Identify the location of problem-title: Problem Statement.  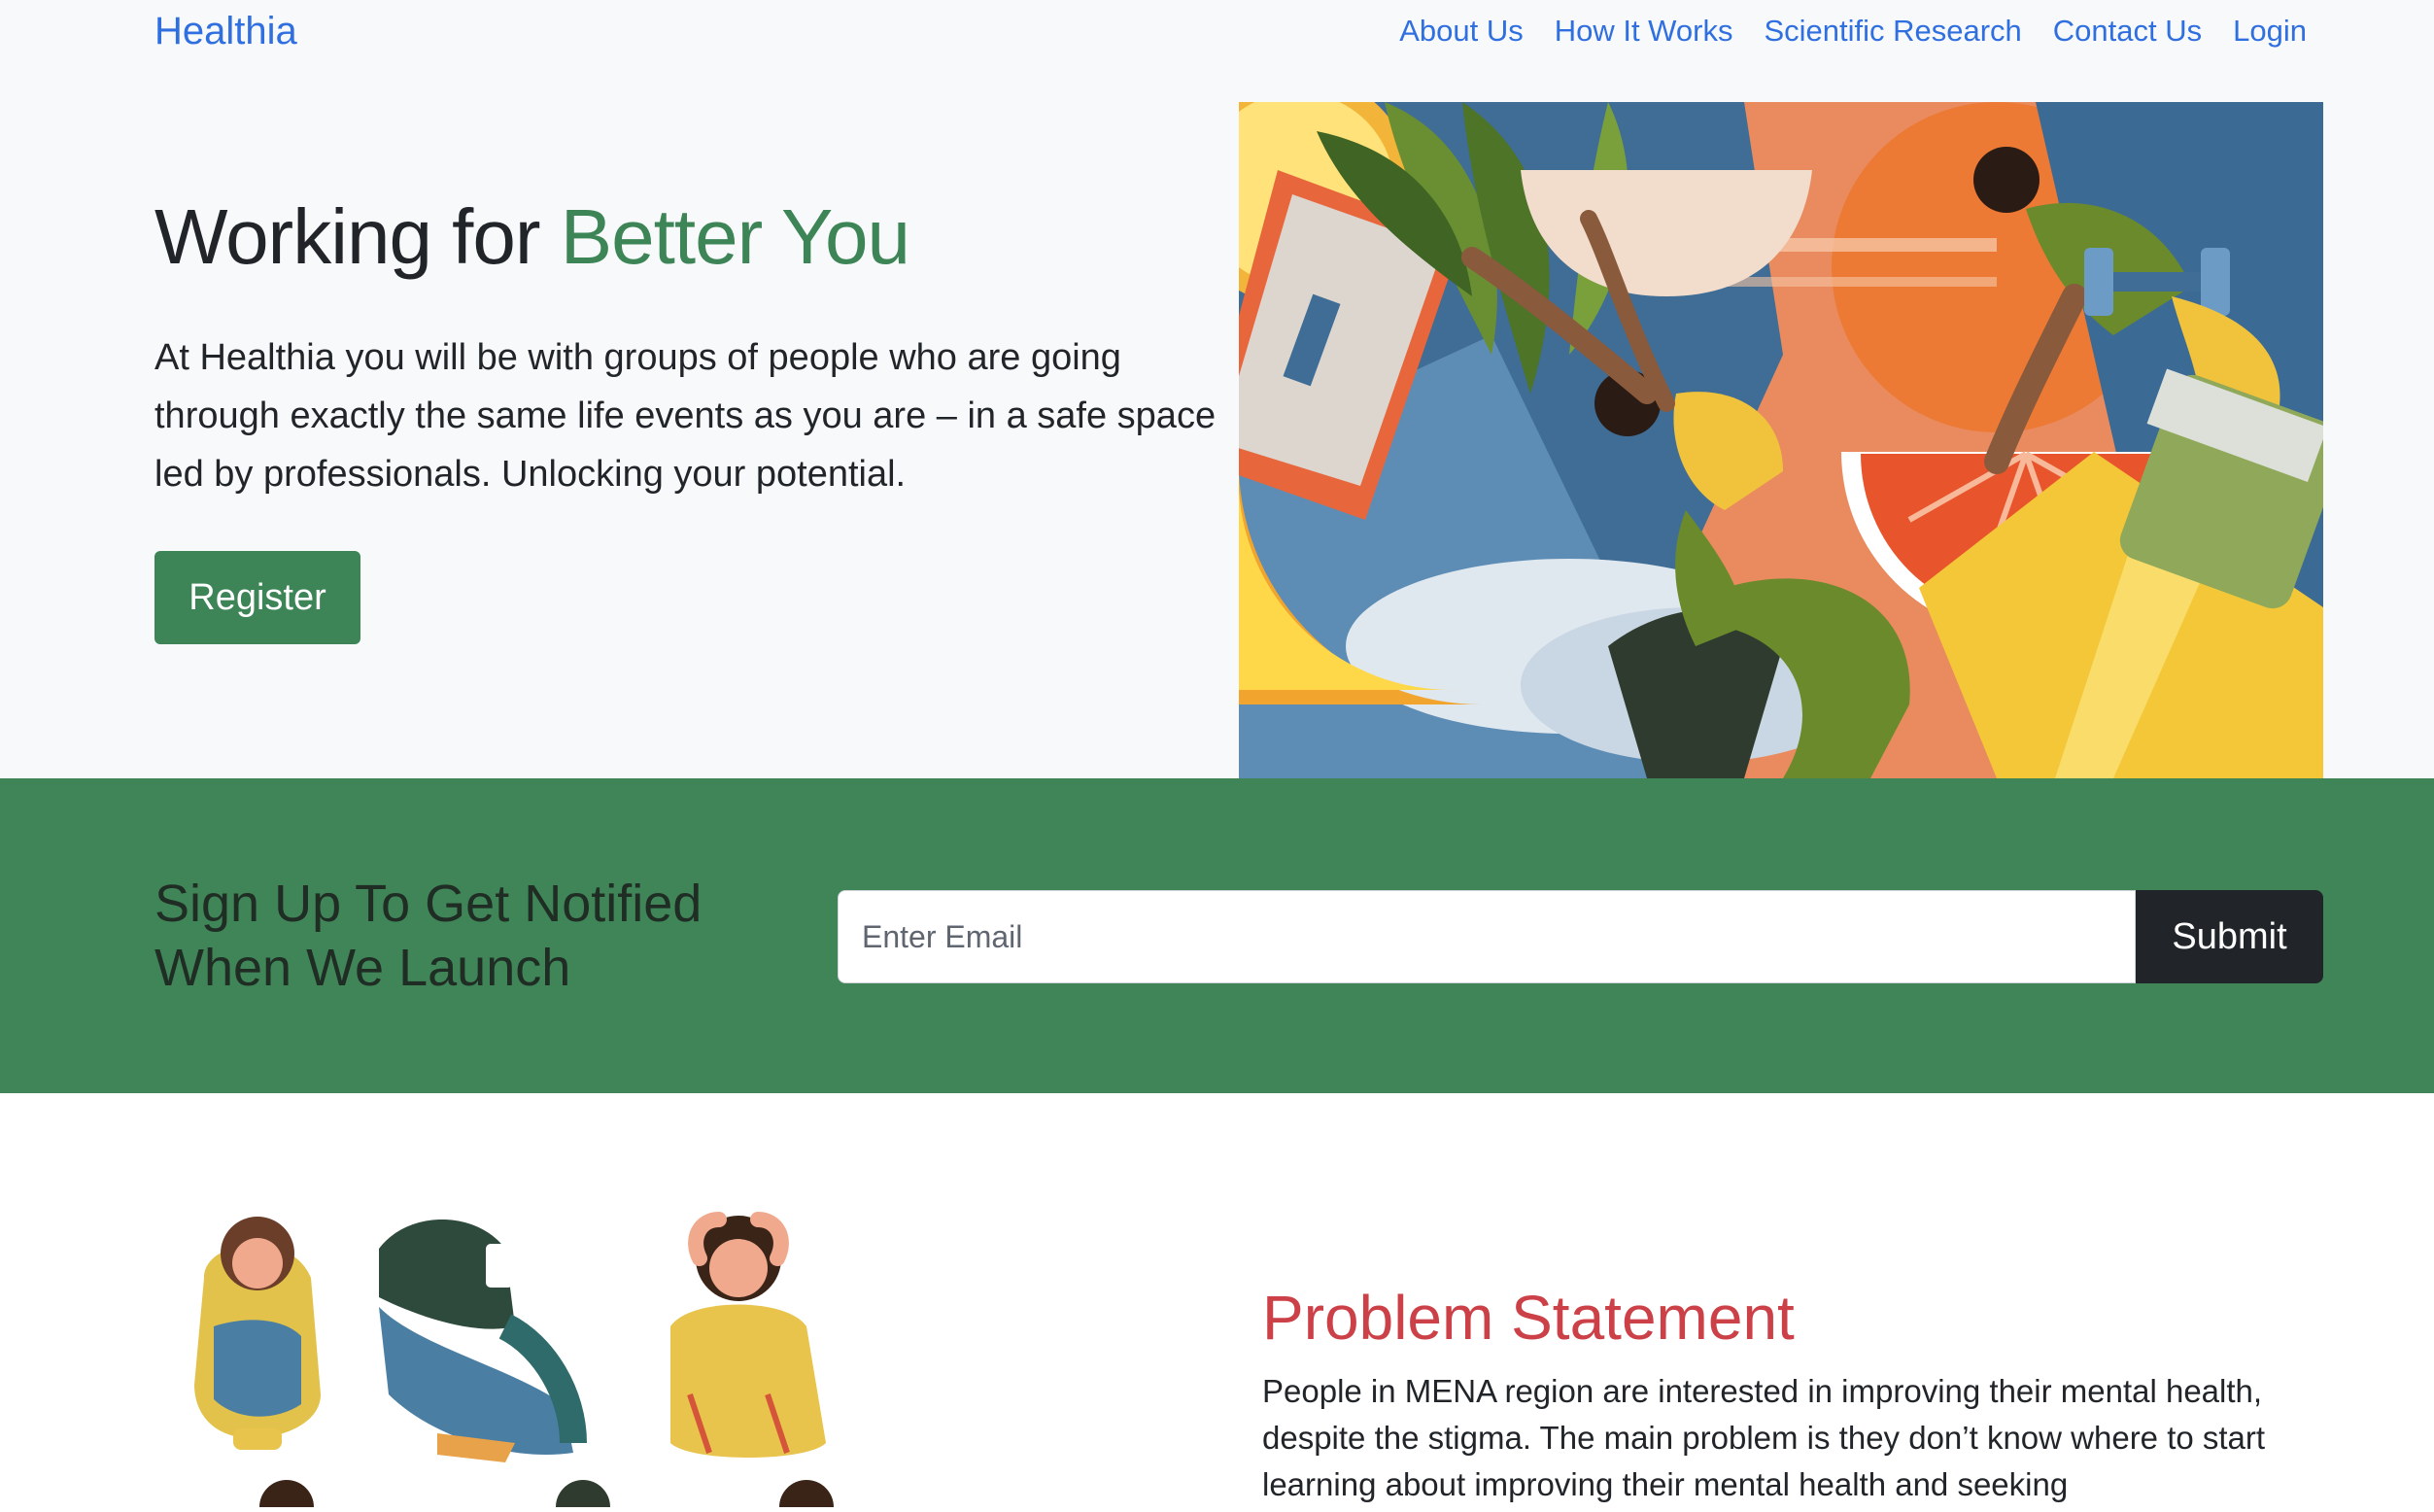
(1528, 1318).